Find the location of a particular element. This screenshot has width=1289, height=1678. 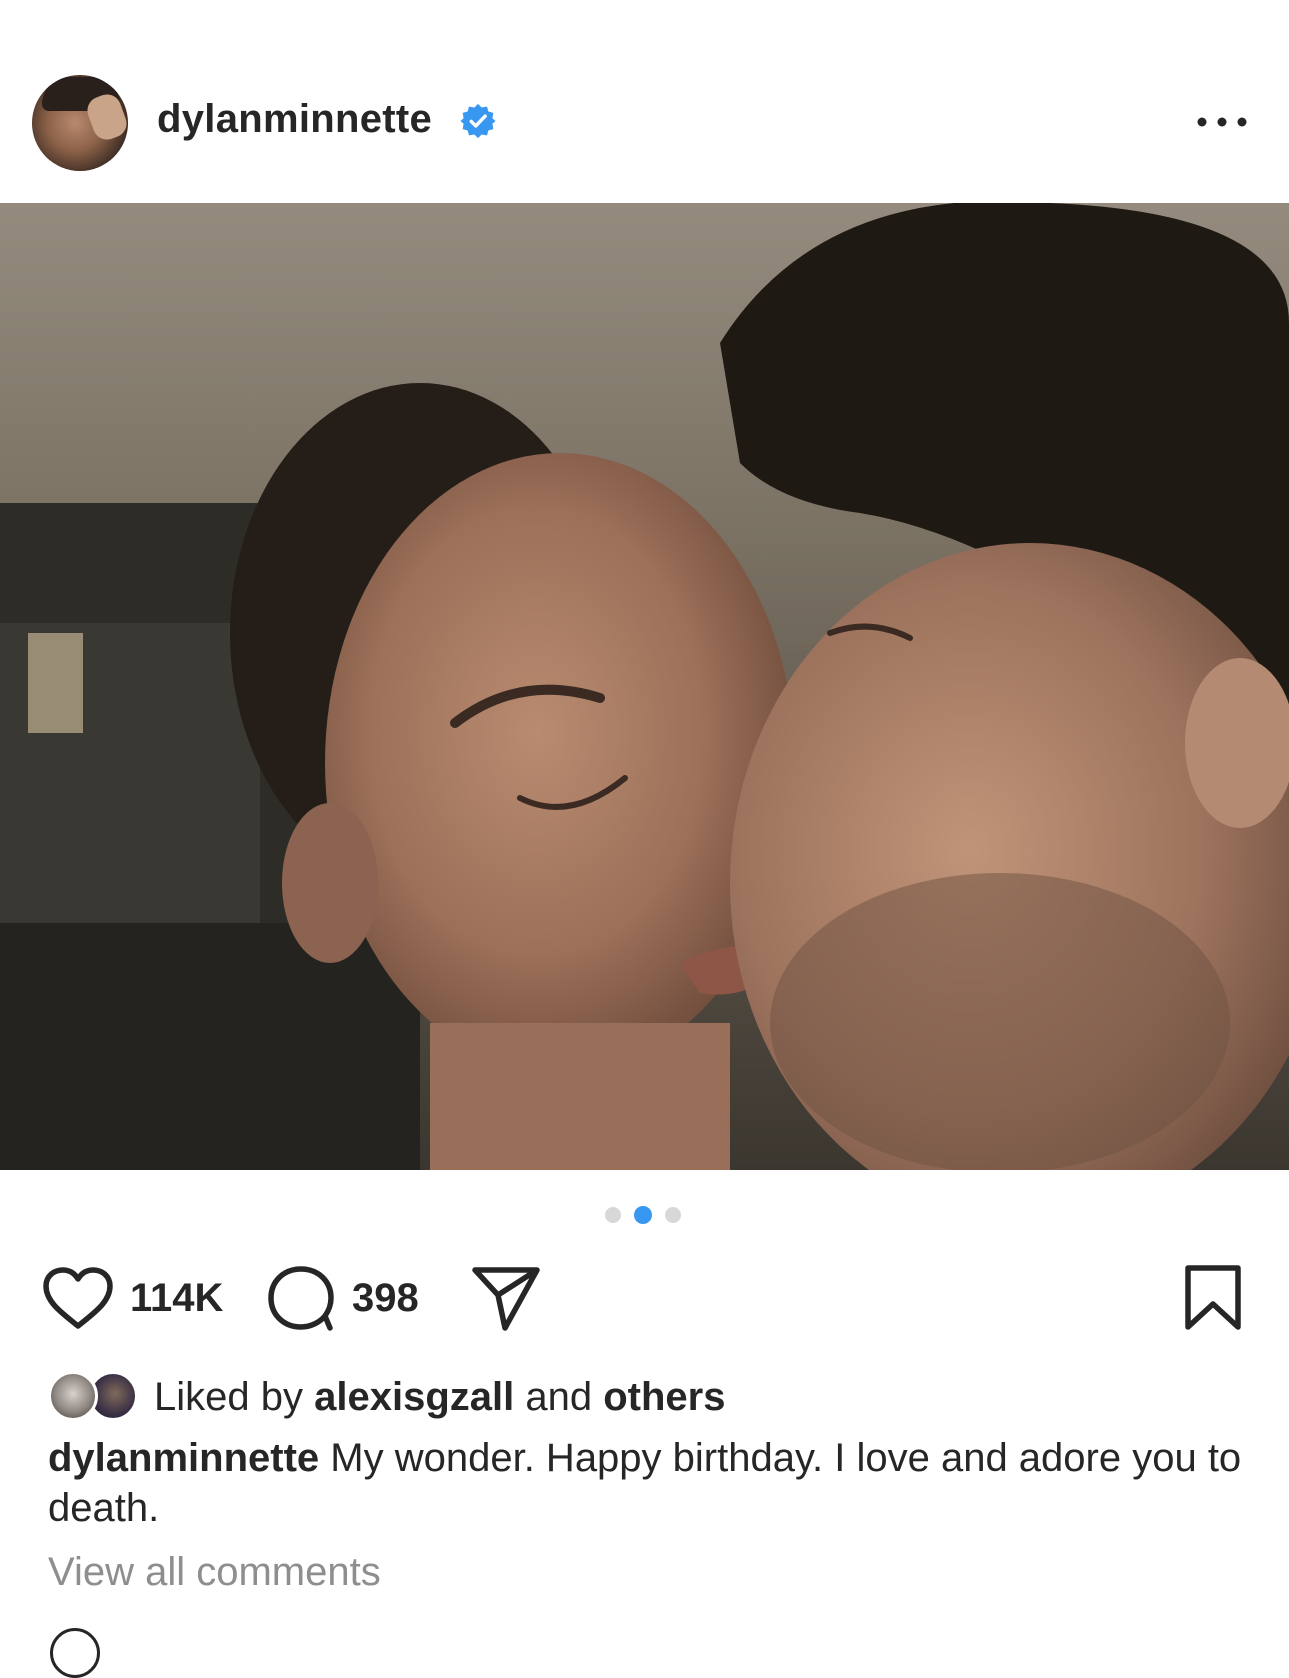

post-header: dylanminnette is located at coordinates (644, 101).